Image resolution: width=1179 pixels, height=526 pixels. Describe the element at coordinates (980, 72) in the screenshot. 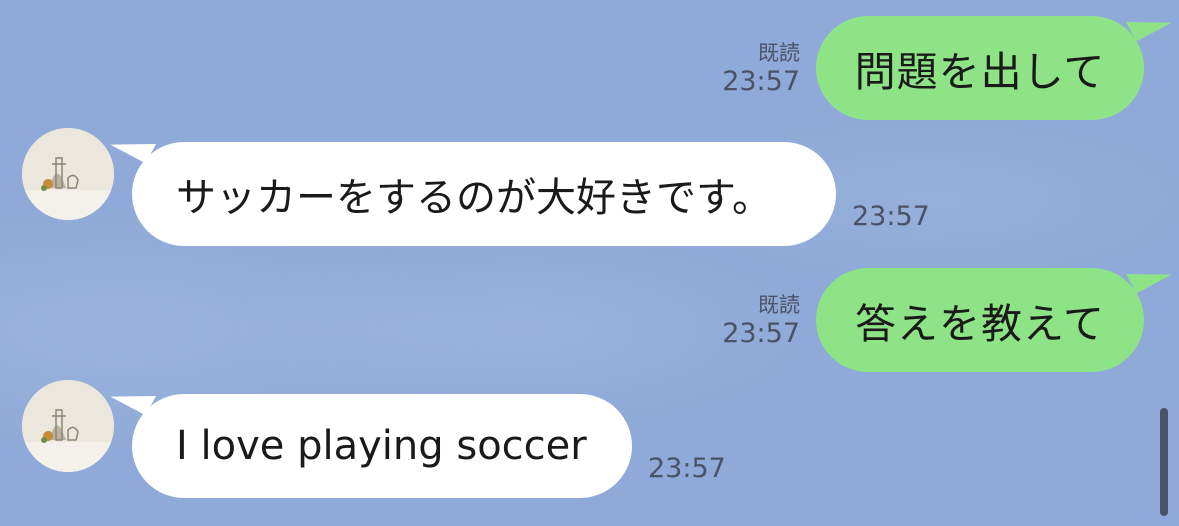

I see `message-text: 問題を出して` at that location.